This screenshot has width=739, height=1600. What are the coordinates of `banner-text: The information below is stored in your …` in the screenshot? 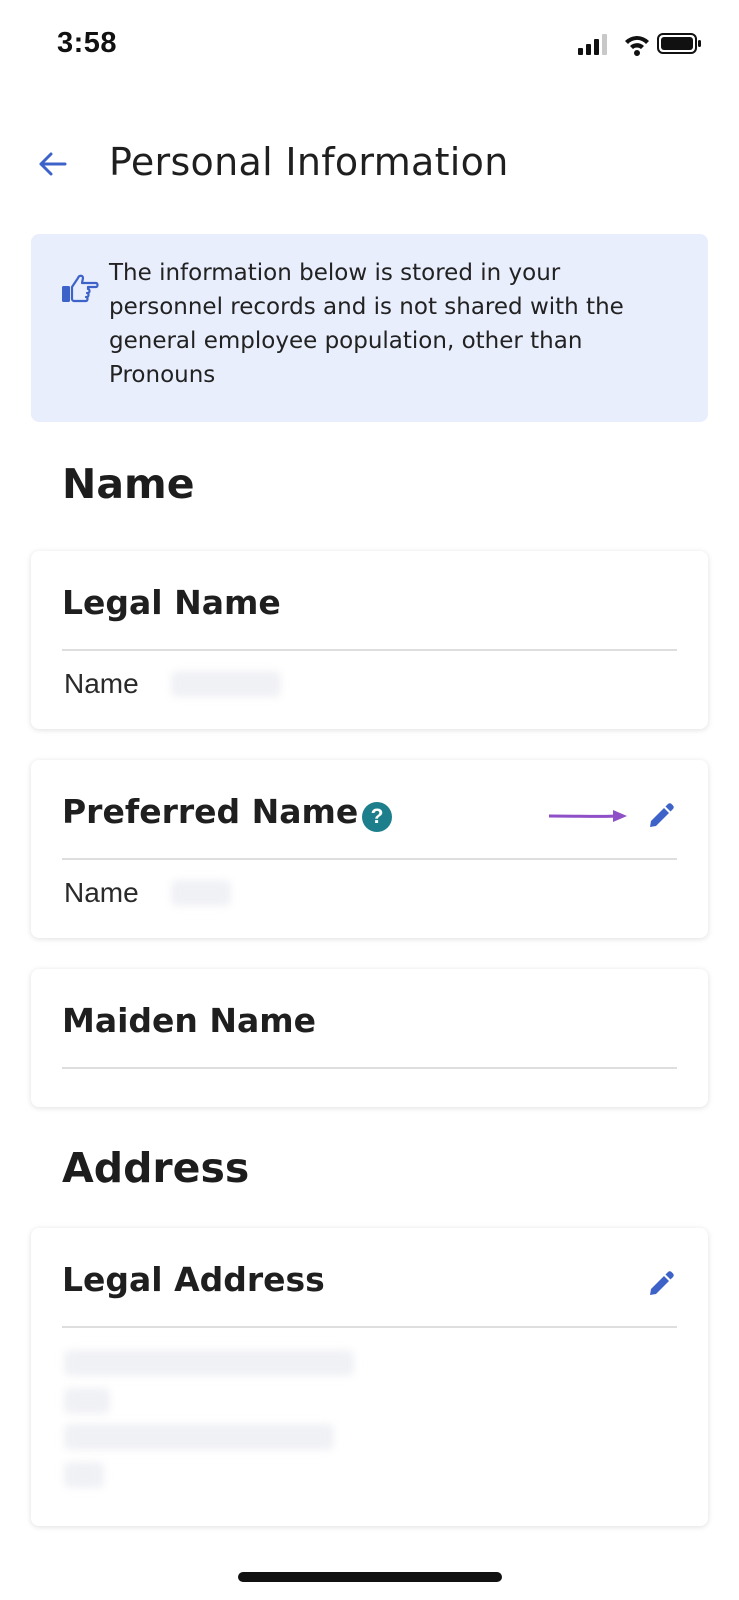 It's located at (366, 324).